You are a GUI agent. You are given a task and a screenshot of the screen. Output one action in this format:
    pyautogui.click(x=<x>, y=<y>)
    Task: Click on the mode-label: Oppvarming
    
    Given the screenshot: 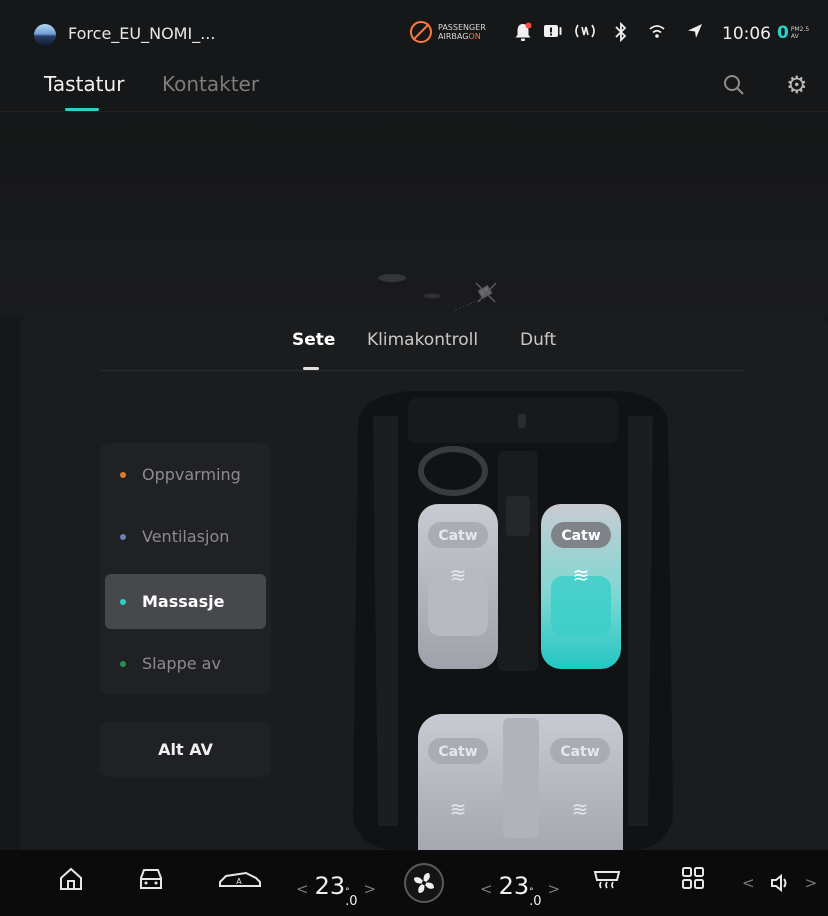 What is the action you would take?
    pyautogui.click(x=191, y=474)
    